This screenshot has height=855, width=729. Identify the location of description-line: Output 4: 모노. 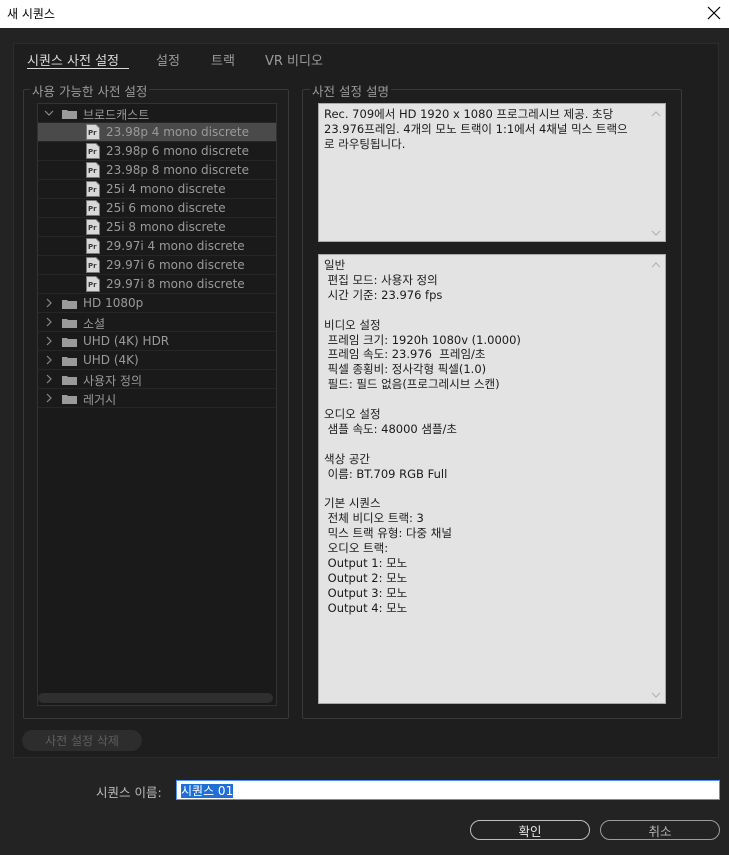
(366, 607).